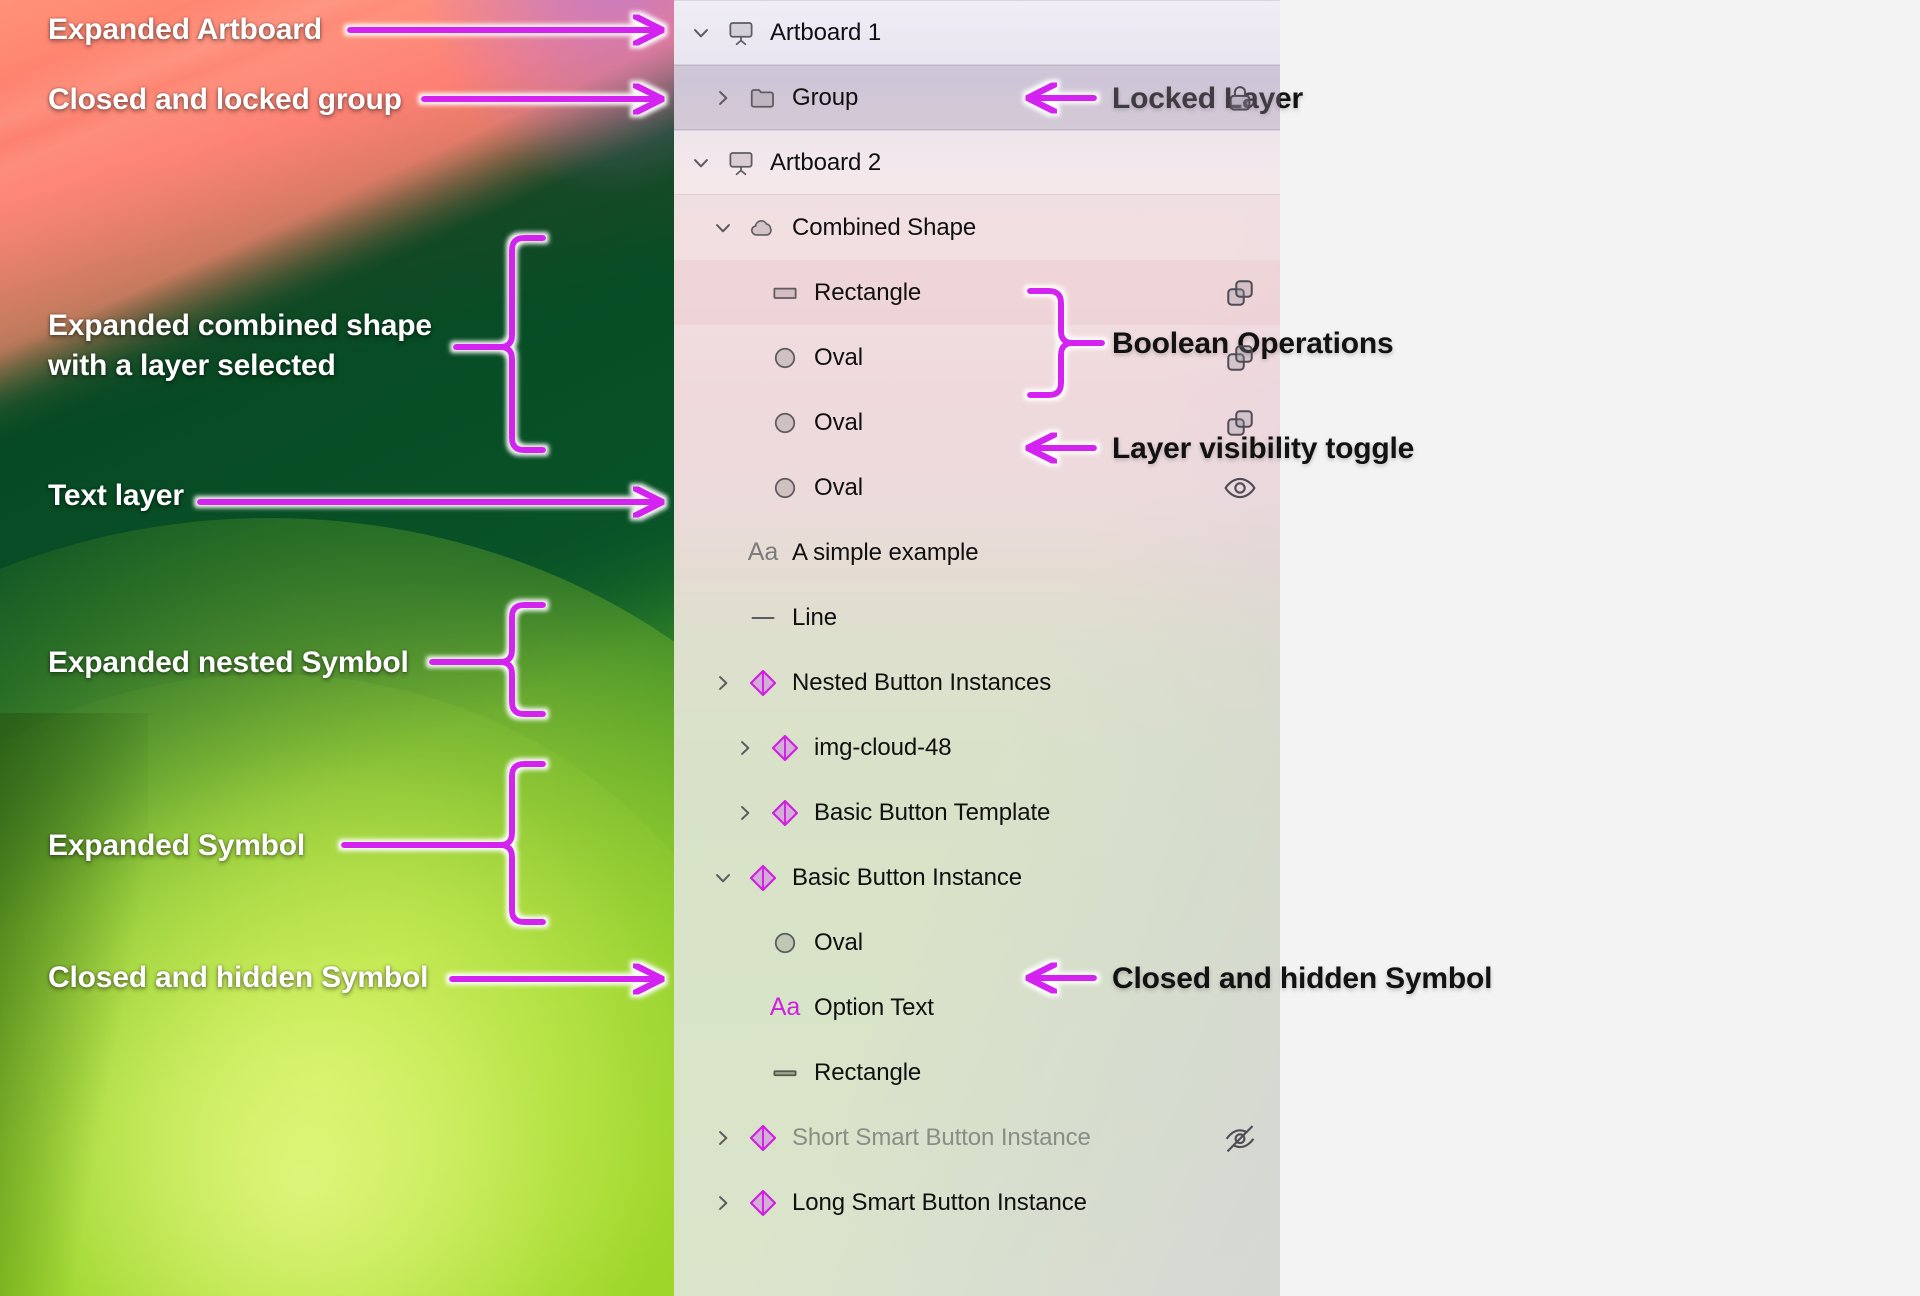 This screenshot has height=1296, width=1920. I want to click on callout-expanded-nested-symbol: Expanded nested Symbol, so click(228, 662).